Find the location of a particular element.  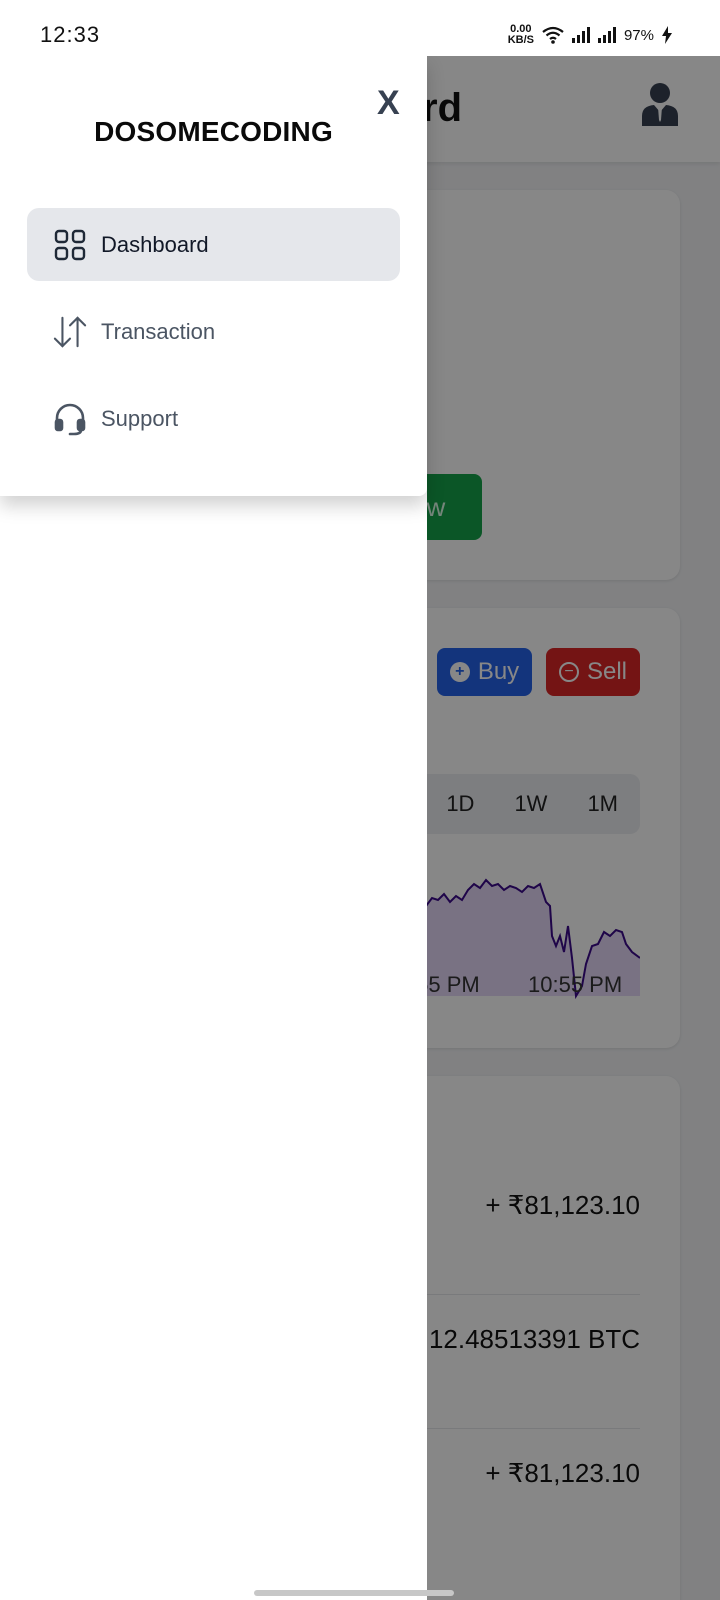

status-bar: 12:33 0.00 KB/S 97% is located at coordinates (360, 28).